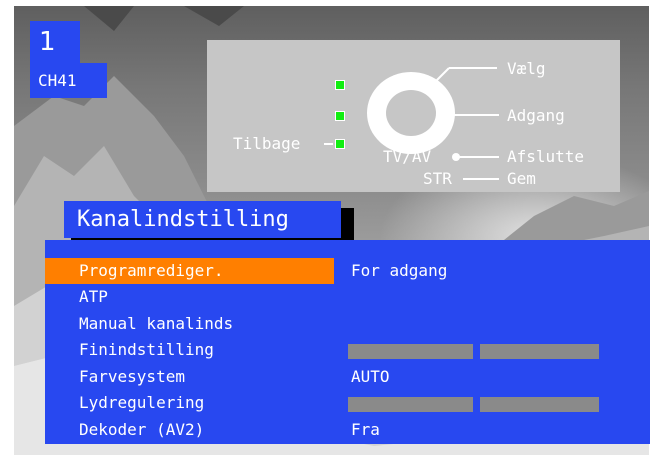 The width and height of the screenshot is (663, 455). What do you see at coordinates (526, 68) in the screenshot?
I see `help-select-label: Vælg` at bounding box center [526, 68].